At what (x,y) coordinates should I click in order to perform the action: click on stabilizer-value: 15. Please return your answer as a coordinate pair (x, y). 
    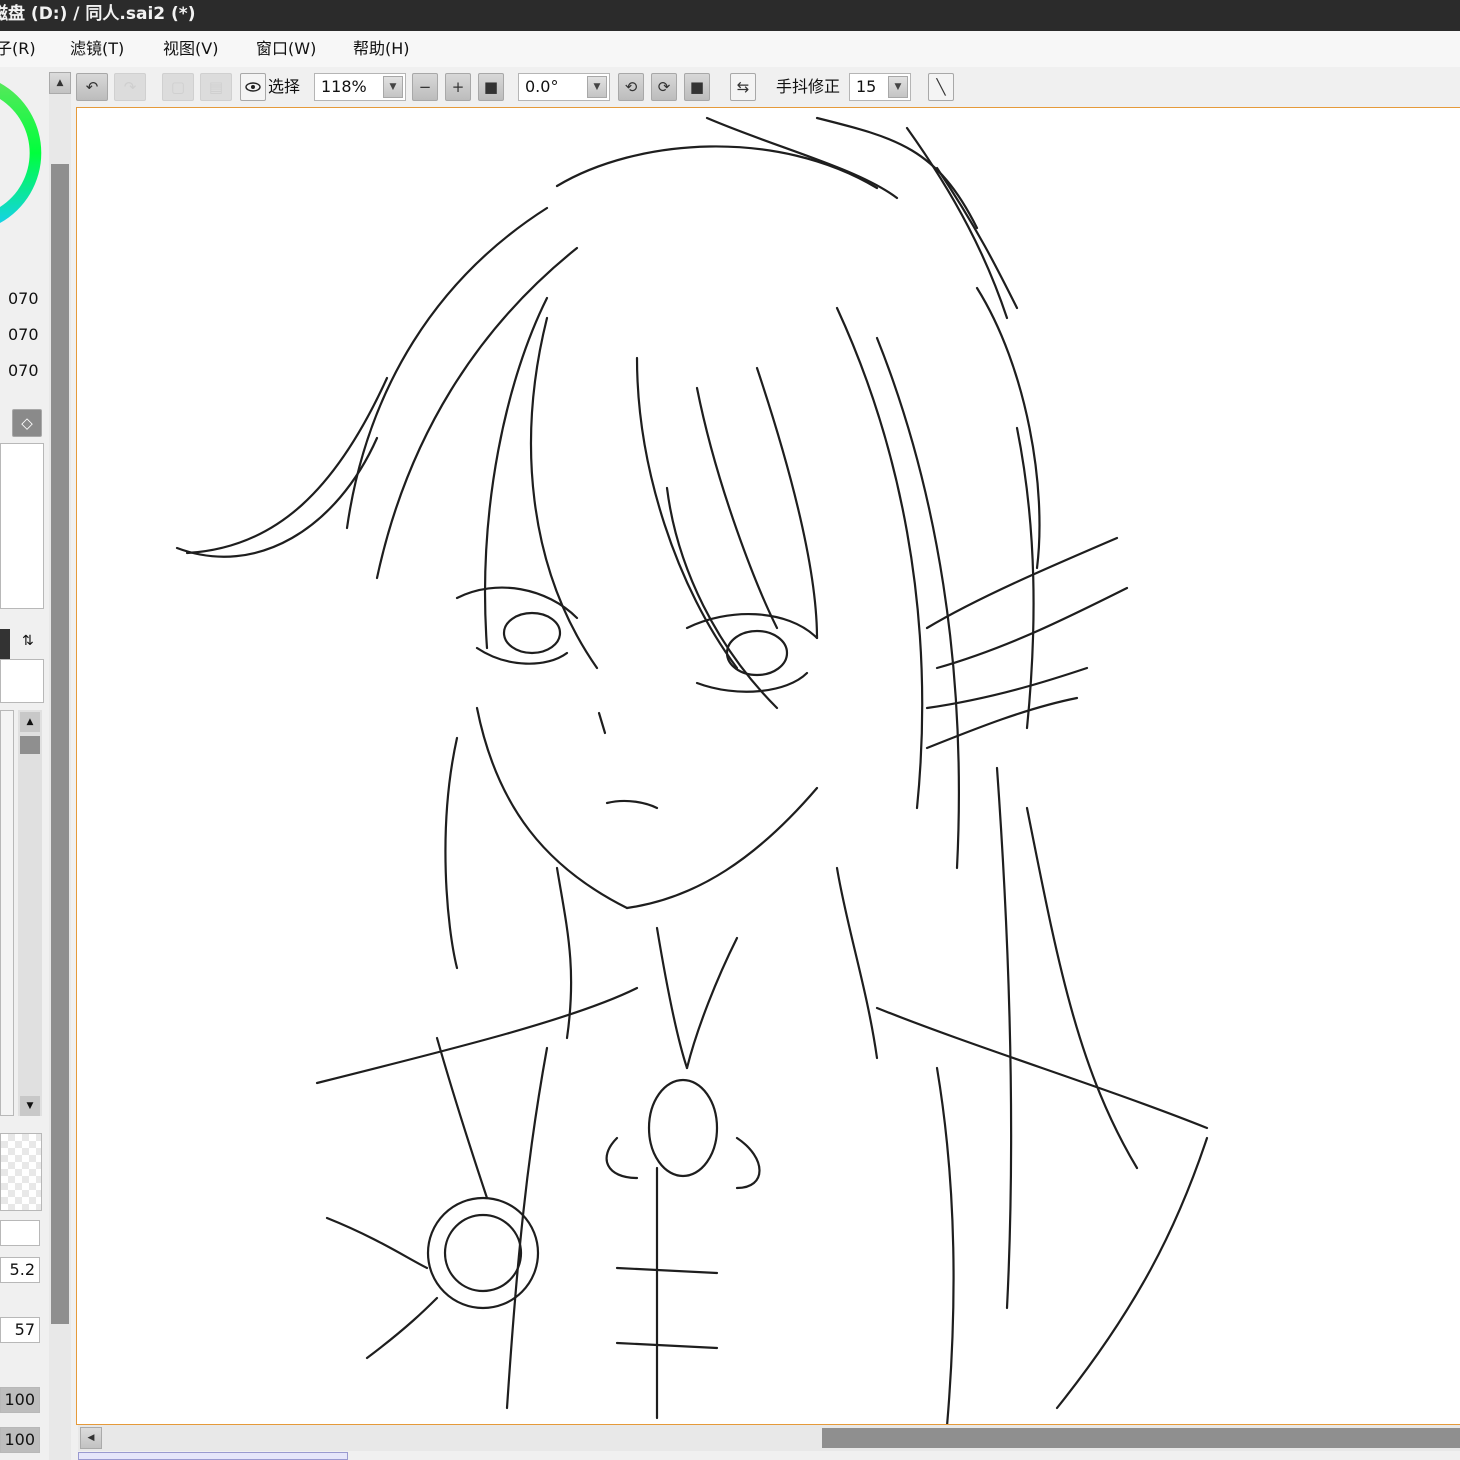
    Looking at the image, I should click on (866, 86).